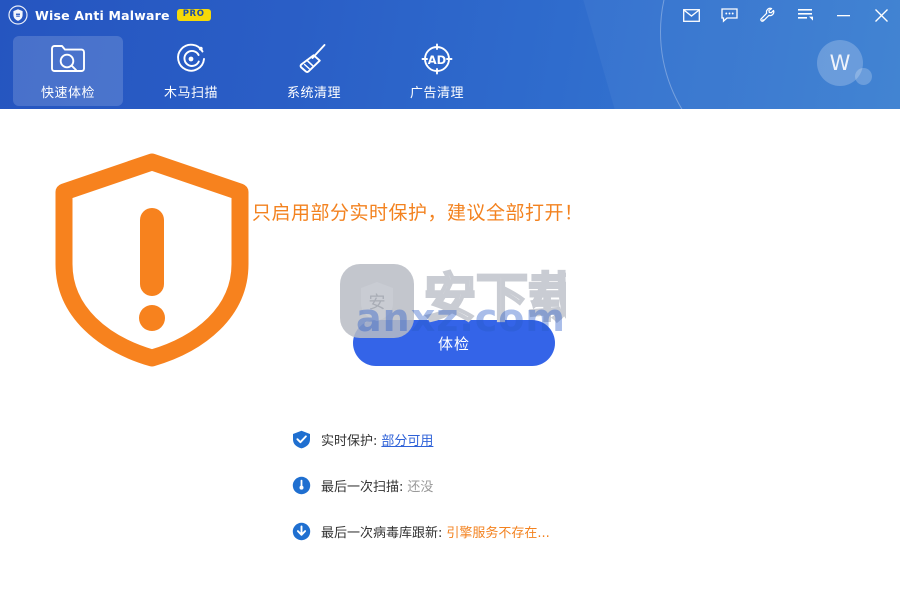 The image size is (900, 595). I want to click on shield-exclamation-icon, so click(152, 259).